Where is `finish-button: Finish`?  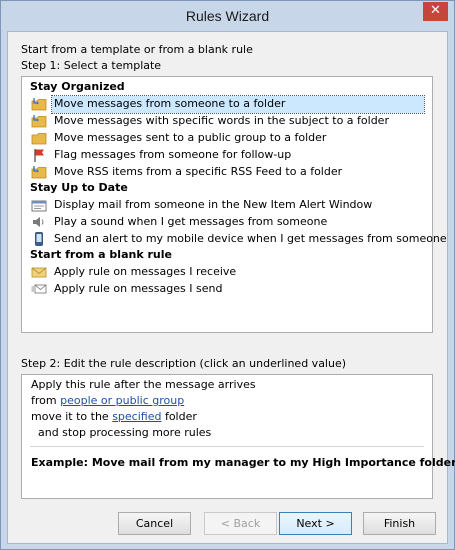 finish-button: Finish is located at coordinates (399, 523).